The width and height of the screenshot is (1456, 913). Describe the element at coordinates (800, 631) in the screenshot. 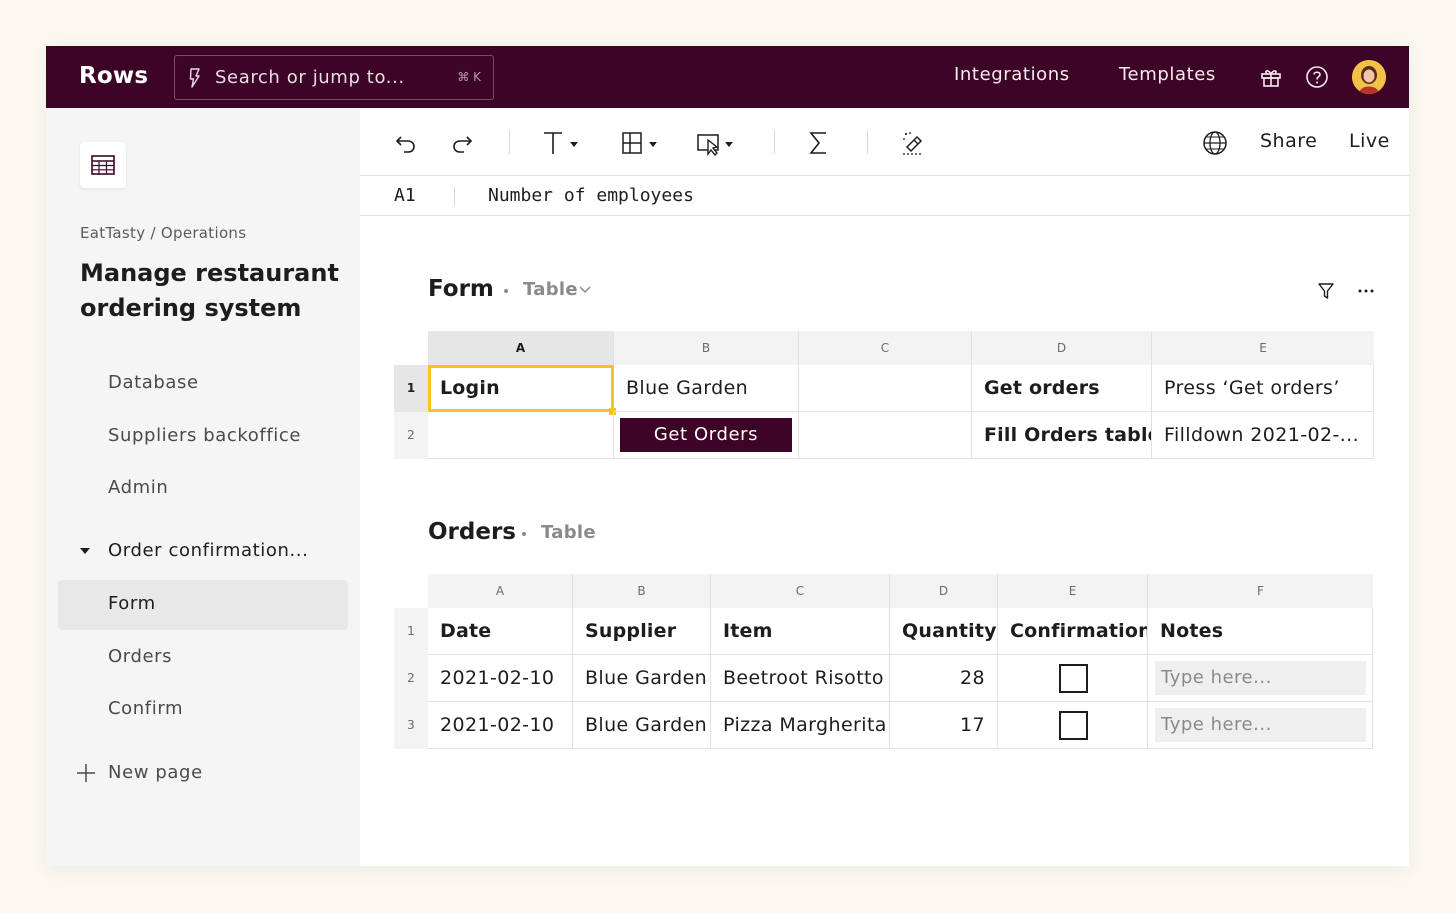

I see `header-cell-item: Item` at that location.